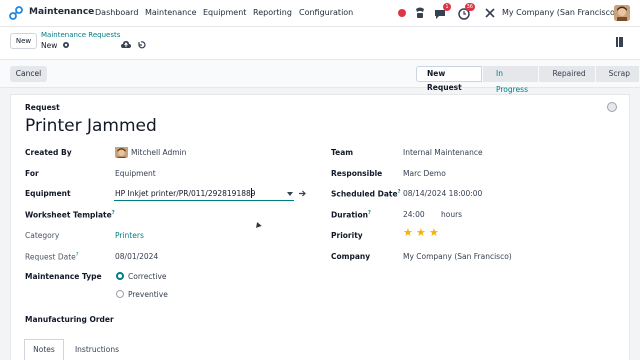 The height and width of the screenshot is (360, 640). Describe the element at coordinates (158, 152) in the screenshot. I see `created-by-value: Mitchell Admin` at that location.